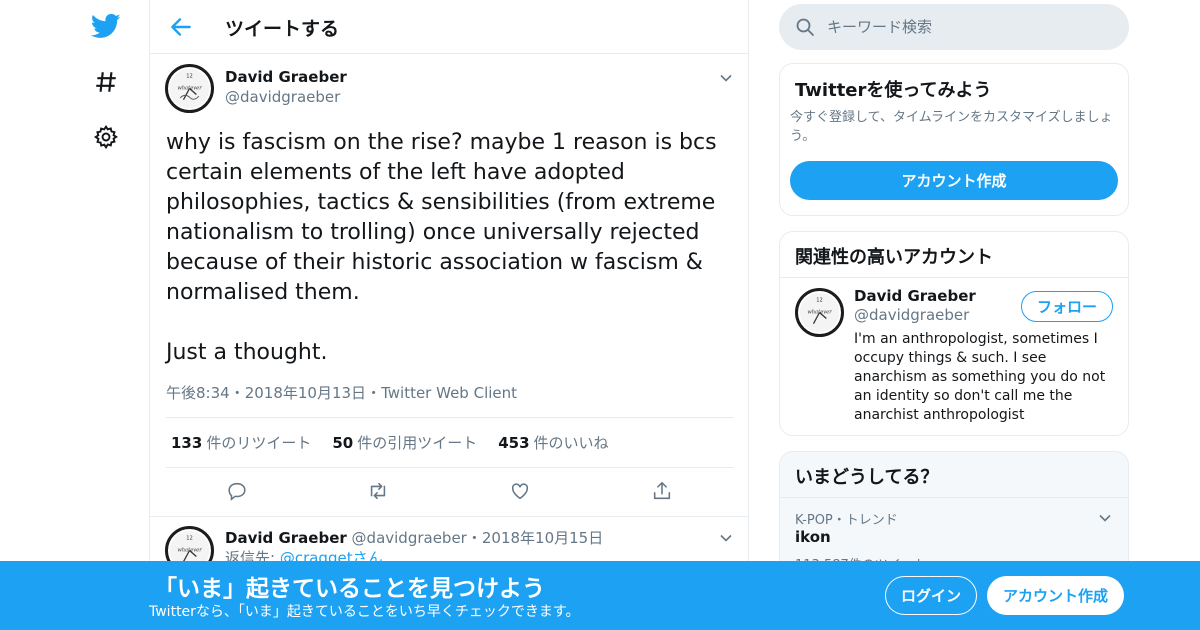  What do you see at coordinates (449, 393) in the screenshot?
I see `tweet-client: Twitter Web Client` at bounding box center [449, 393].